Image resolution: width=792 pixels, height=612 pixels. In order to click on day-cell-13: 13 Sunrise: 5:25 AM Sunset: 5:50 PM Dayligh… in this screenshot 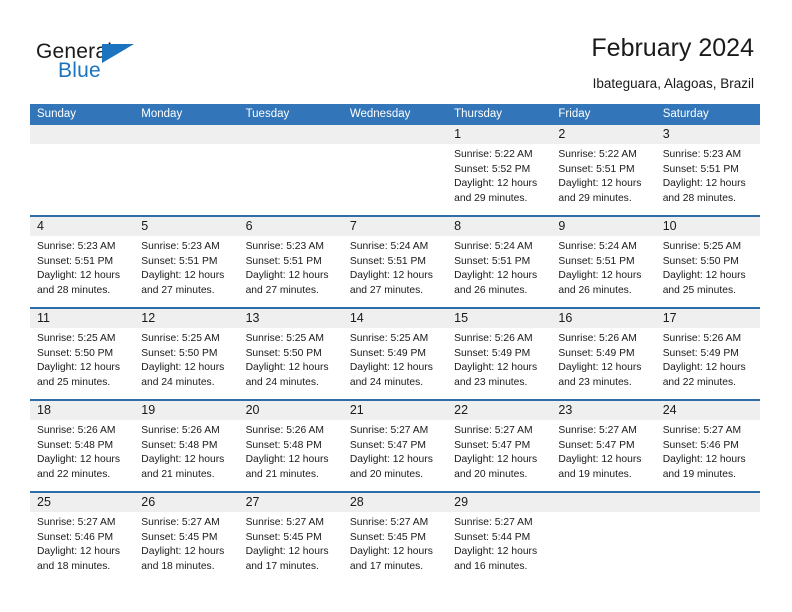, I will do `click(290, 354)`.